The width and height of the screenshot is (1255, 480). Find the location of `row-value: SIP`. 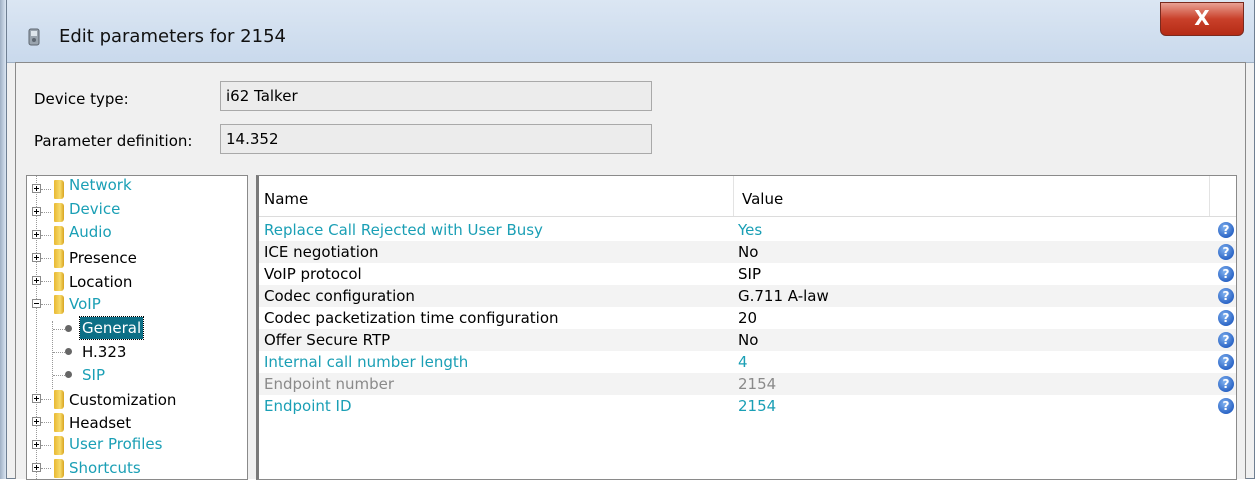

row-value: SIP is located at coordinates (749, 274).